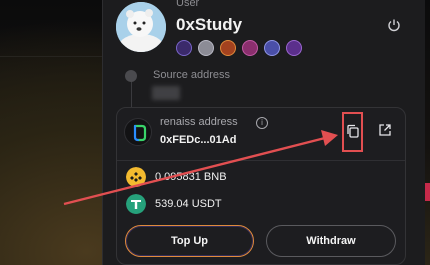 Image resolution: width=430 pixels, height=265 pixels. What do you see at coordinates (331, 241) in the screenshot?
I see `withdraw-button: Withdraw` at bounding box center [331, 241].